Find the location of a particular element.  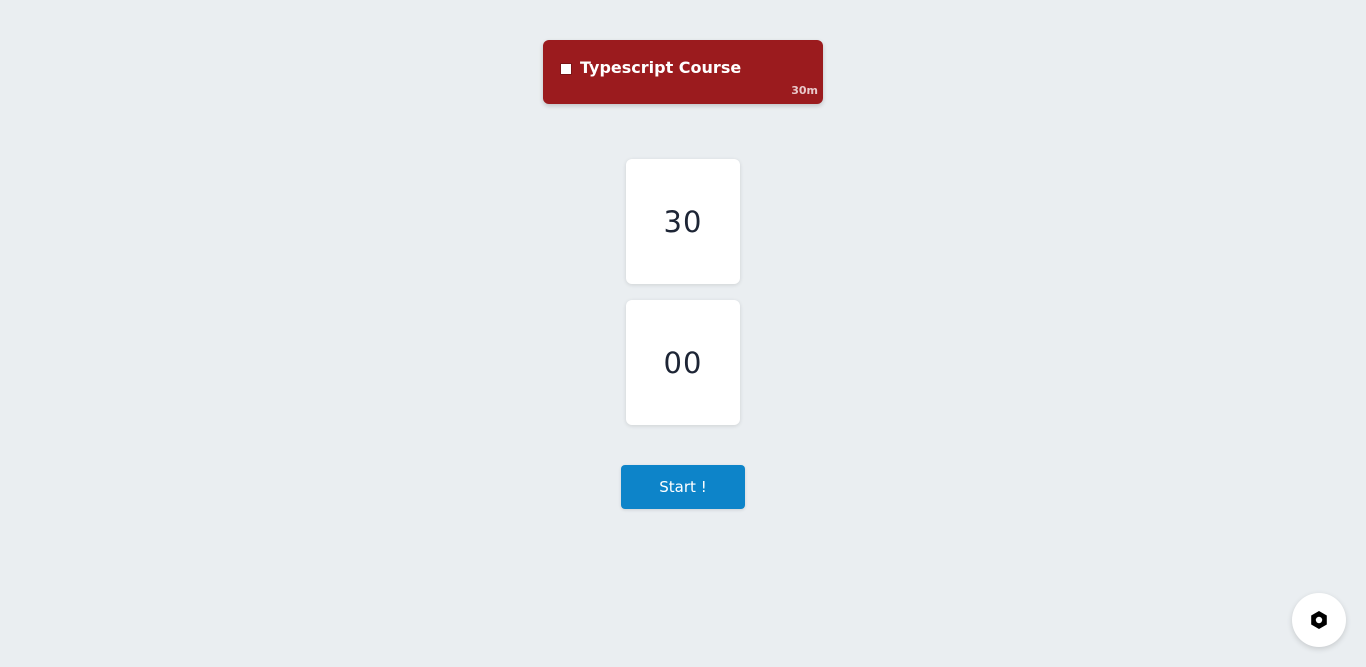

settings-button is located at coordinates (1319, 620).